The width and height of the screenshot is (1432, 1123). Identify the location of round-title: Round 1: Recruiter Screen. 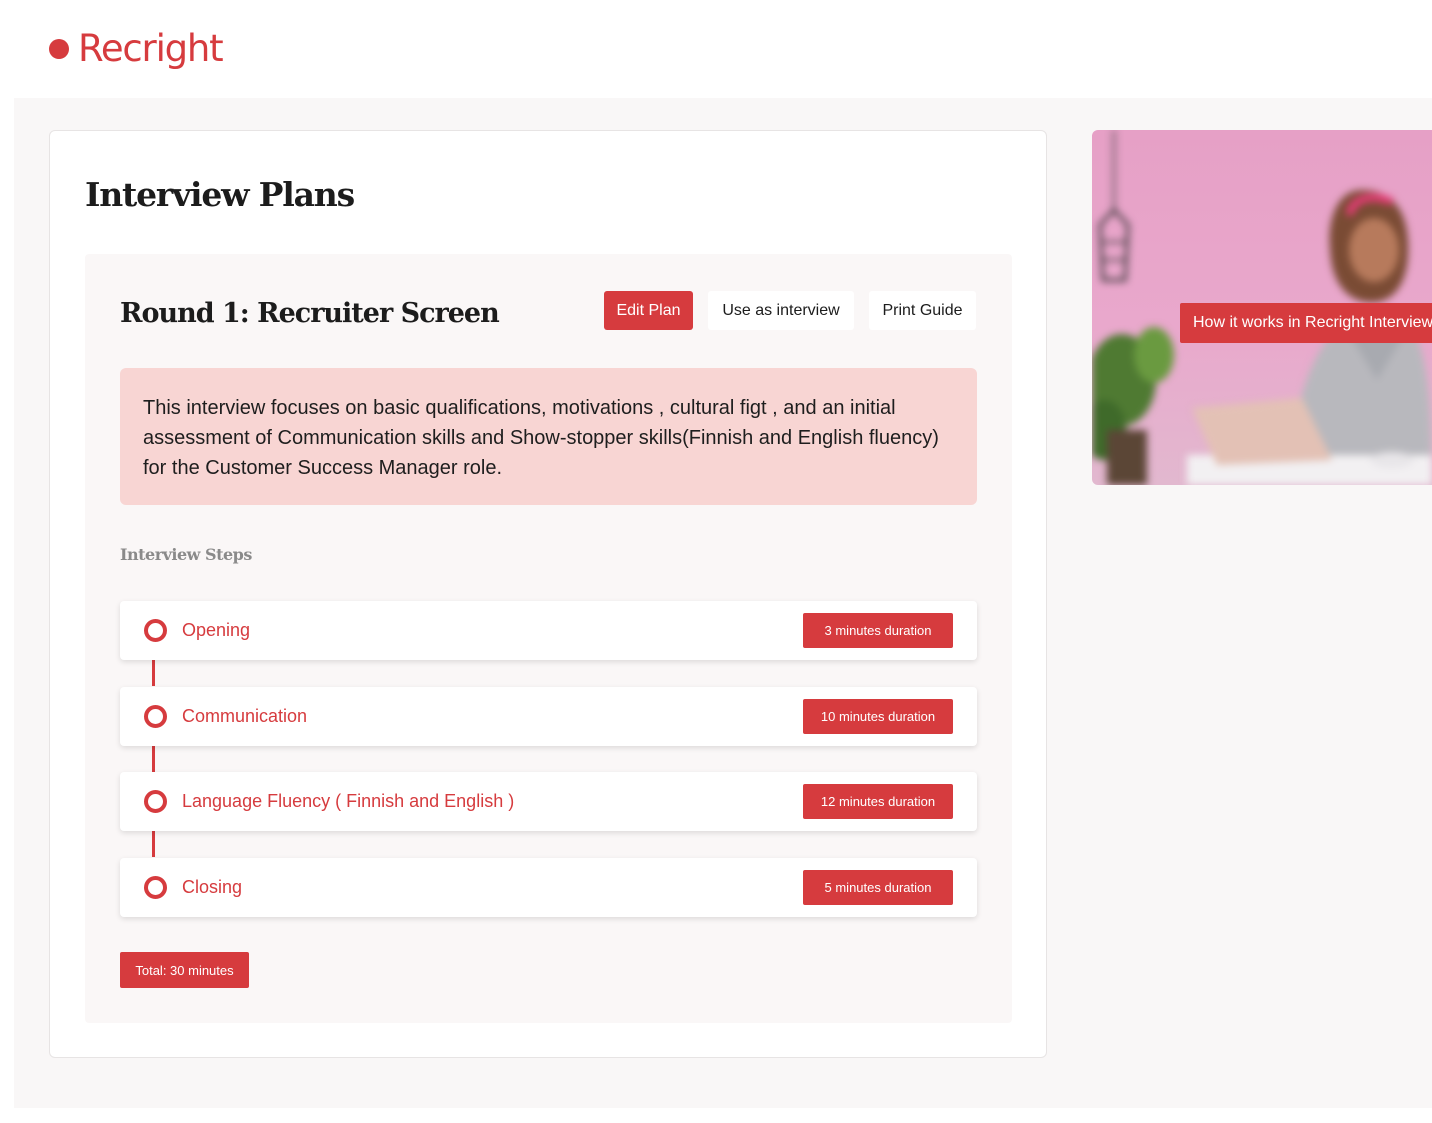
(310, 313).